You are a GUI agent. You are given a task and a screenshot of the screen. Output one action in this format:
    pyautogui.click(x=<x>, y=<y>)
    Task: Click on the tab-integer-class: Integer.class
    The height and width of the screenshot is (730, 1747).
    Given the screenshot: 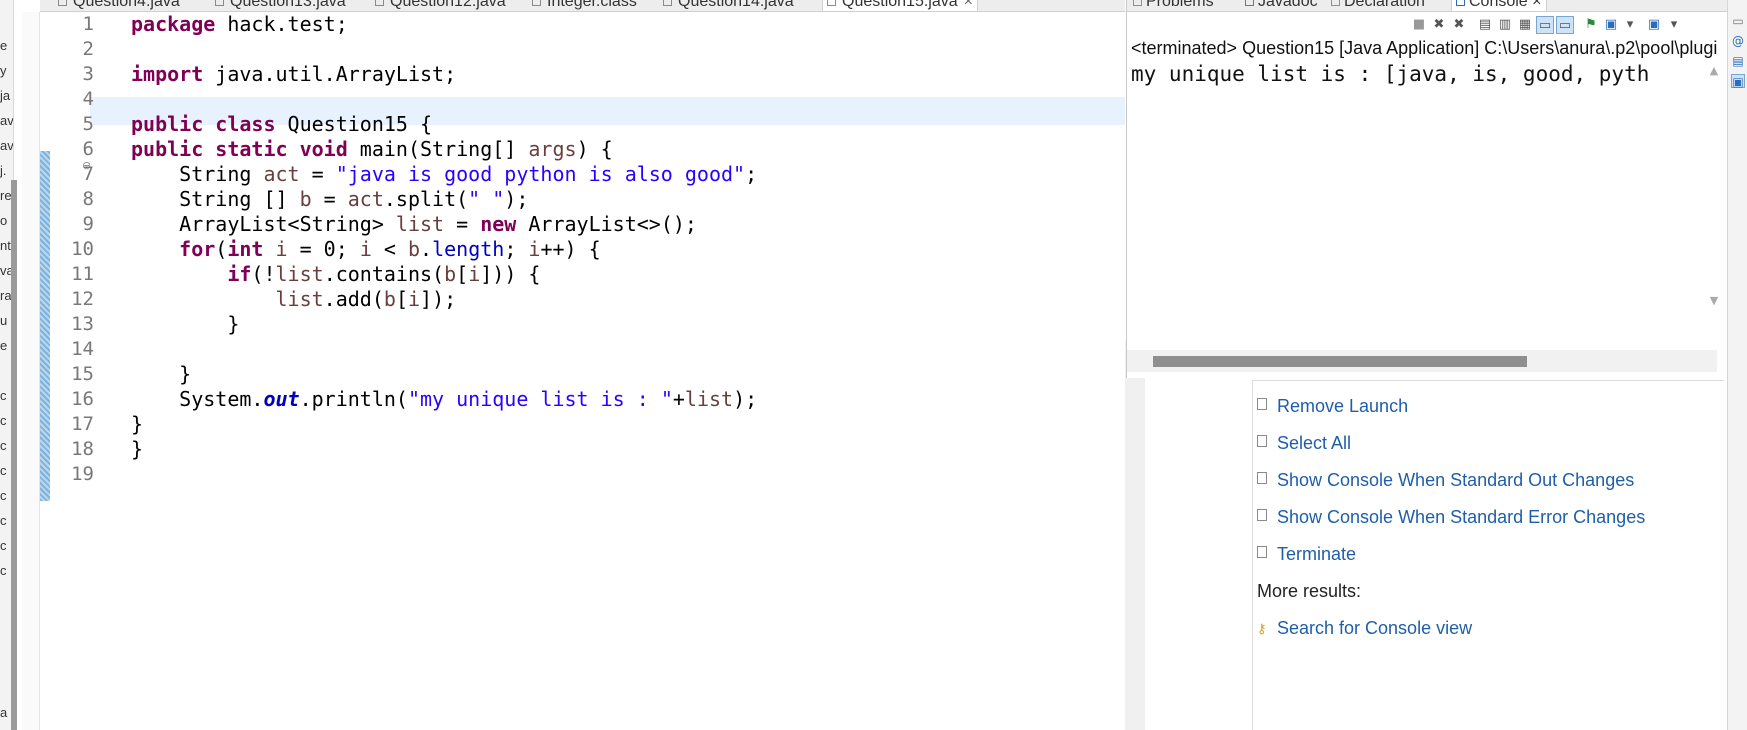 What is the action you would take?
    pyautogui.click(x=584, y=5)
    